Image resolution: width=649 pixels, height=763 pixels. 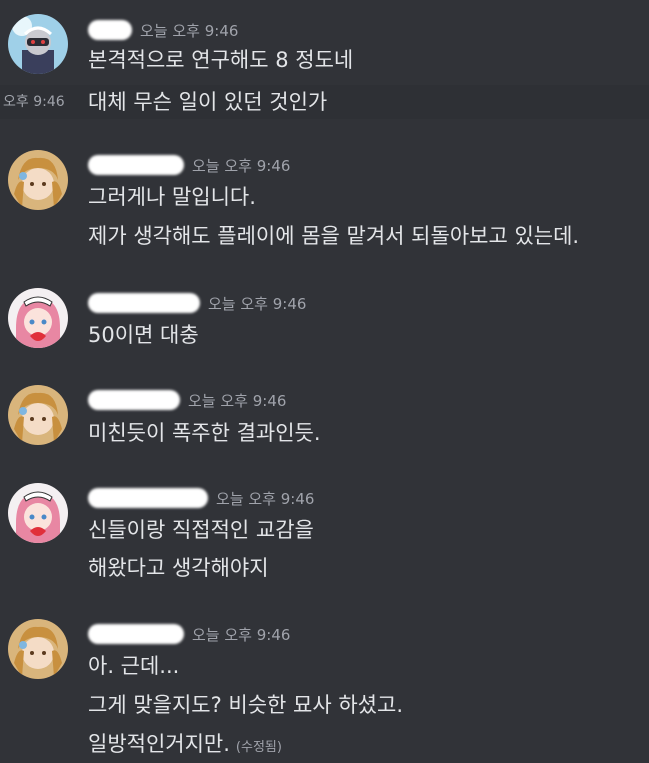 What do you see at coordinates (258, 747) in the screenshot?
I see `edited-label: (수정됨)` at bounding box center [258, 747].